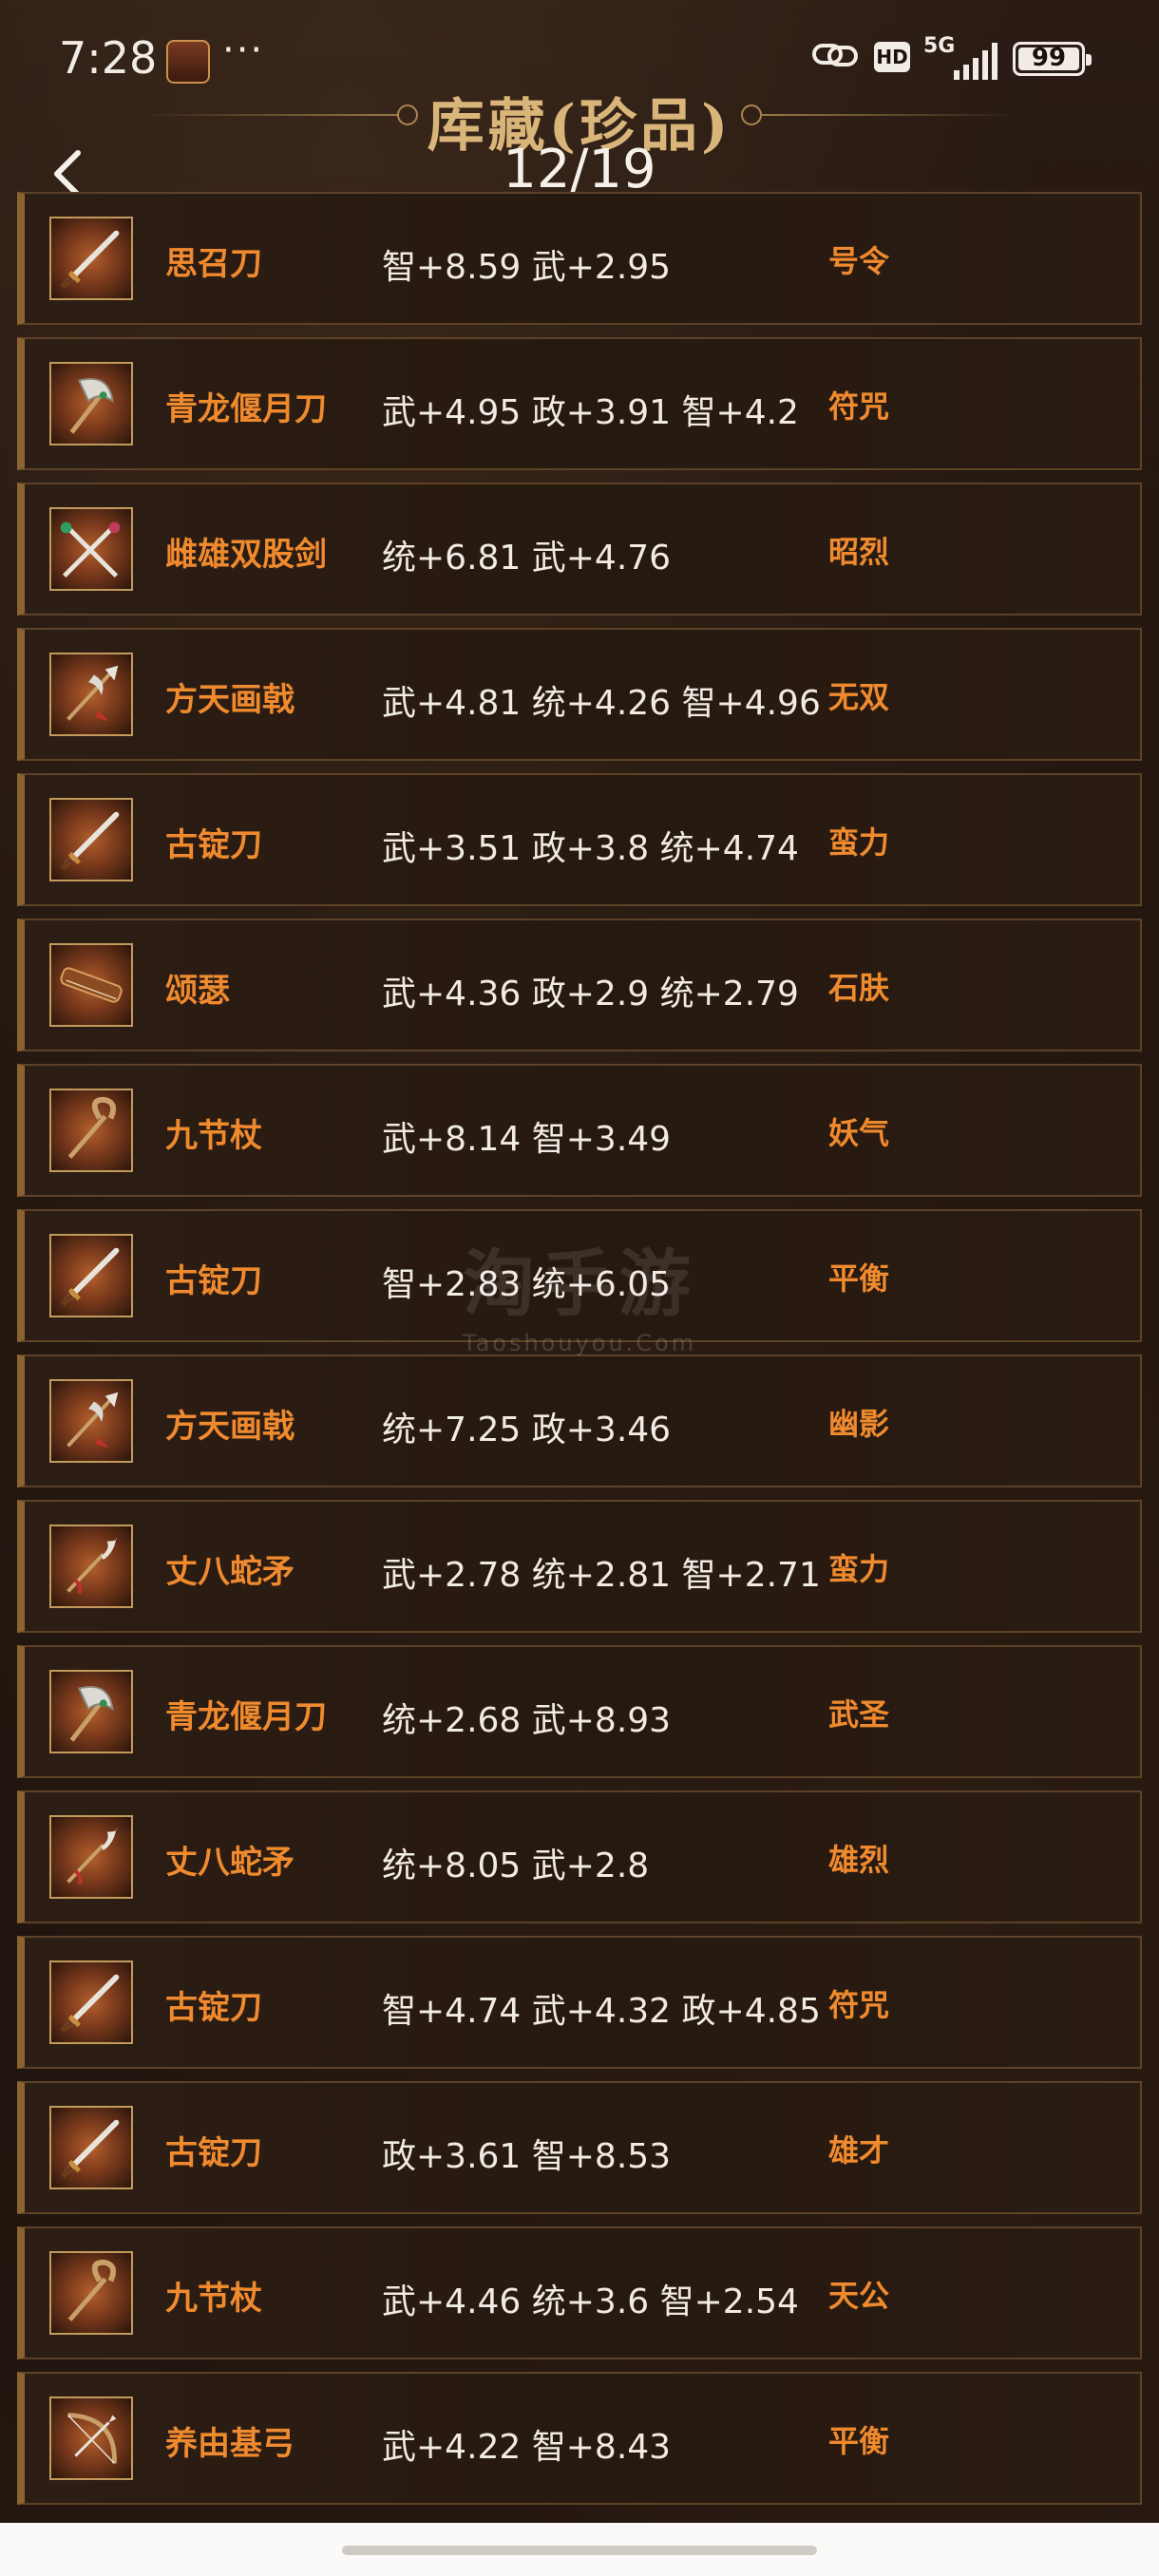 Image resolution: width=1159 pixels, height=2576 pixels. What do you see at coordinates (859, 1133) in the screenshot?
I see `item-skill: 妖气` at bounding box center [859, 1133].